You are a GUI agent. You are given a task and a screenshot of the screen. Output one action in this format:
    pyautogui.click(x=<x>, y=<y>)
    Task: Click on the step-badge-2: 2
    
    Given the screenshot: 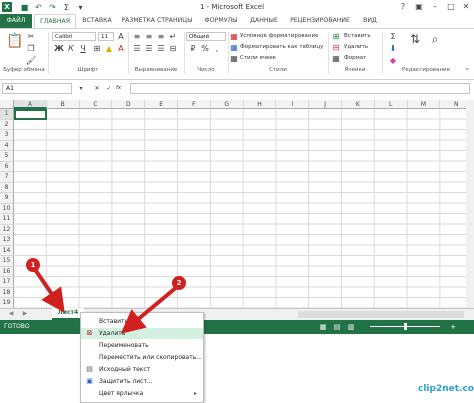 What is the action you would take?
    pyautogui.click(x=179, y=283)
    